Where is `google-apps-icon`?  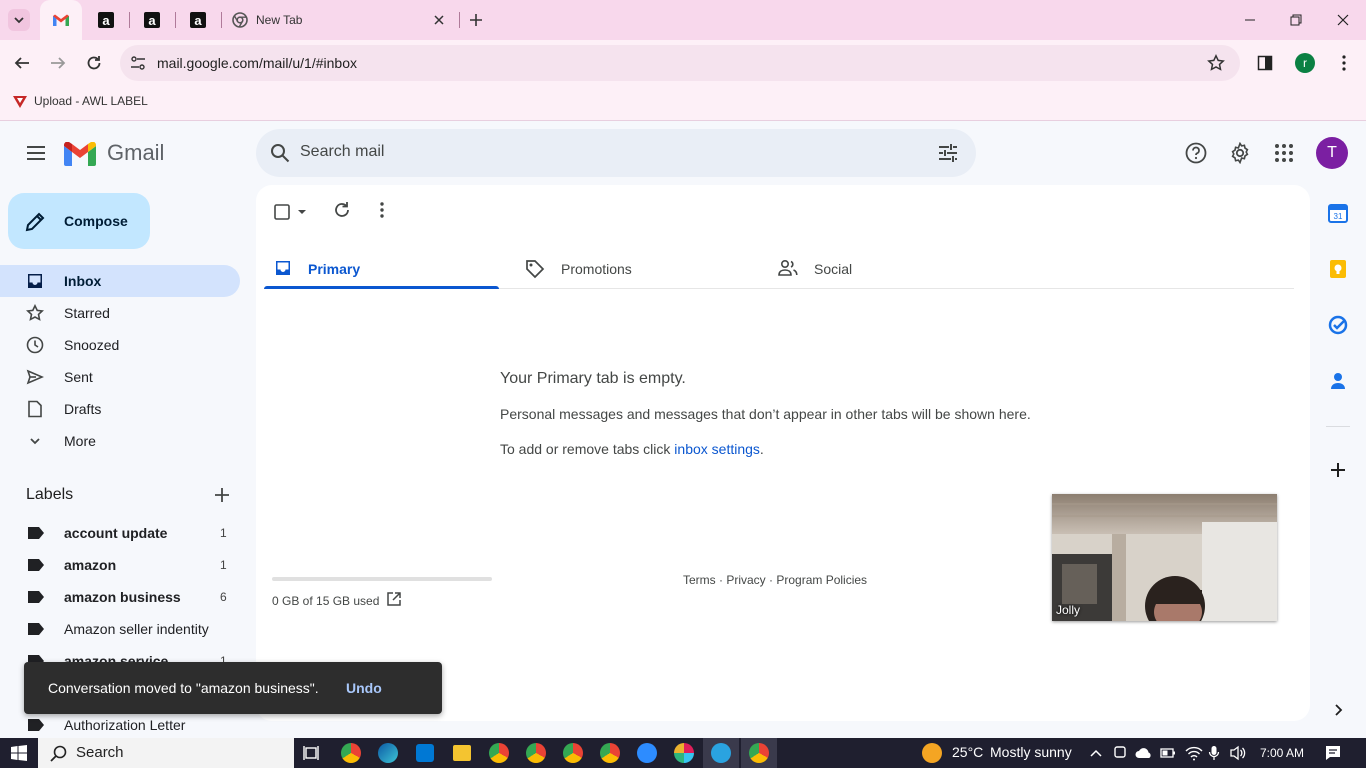 google-apps-icon is located at coordinates (1284, 153).